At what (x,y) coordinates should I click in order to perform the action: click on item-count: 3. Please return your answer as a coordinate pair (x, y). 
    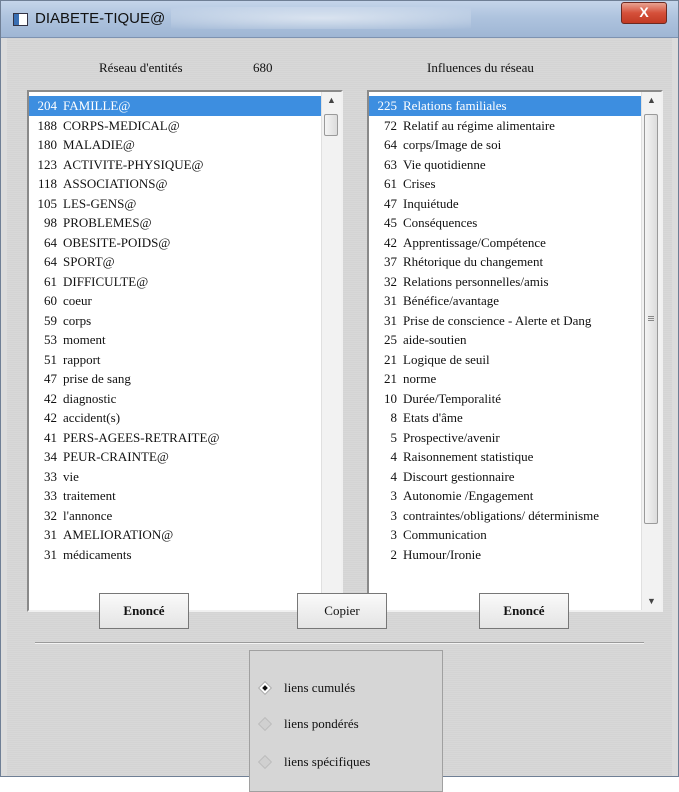
    Looking at the image, I should click on (394, 515).